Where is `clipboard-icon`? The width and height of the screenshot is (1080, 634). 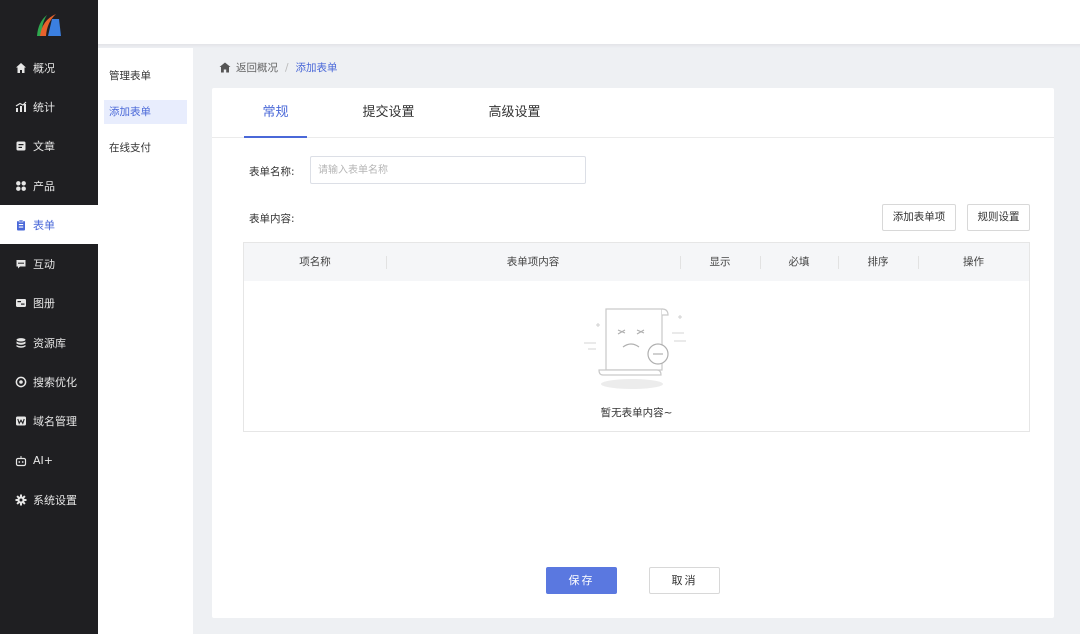
clipboard-icon is located at coordinates (21, 225).